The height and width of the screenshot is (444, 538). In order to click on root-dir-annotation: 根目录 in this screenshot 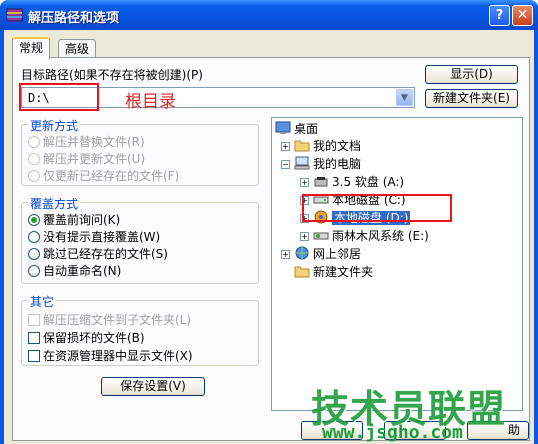, I will do `click(150, 102)`.